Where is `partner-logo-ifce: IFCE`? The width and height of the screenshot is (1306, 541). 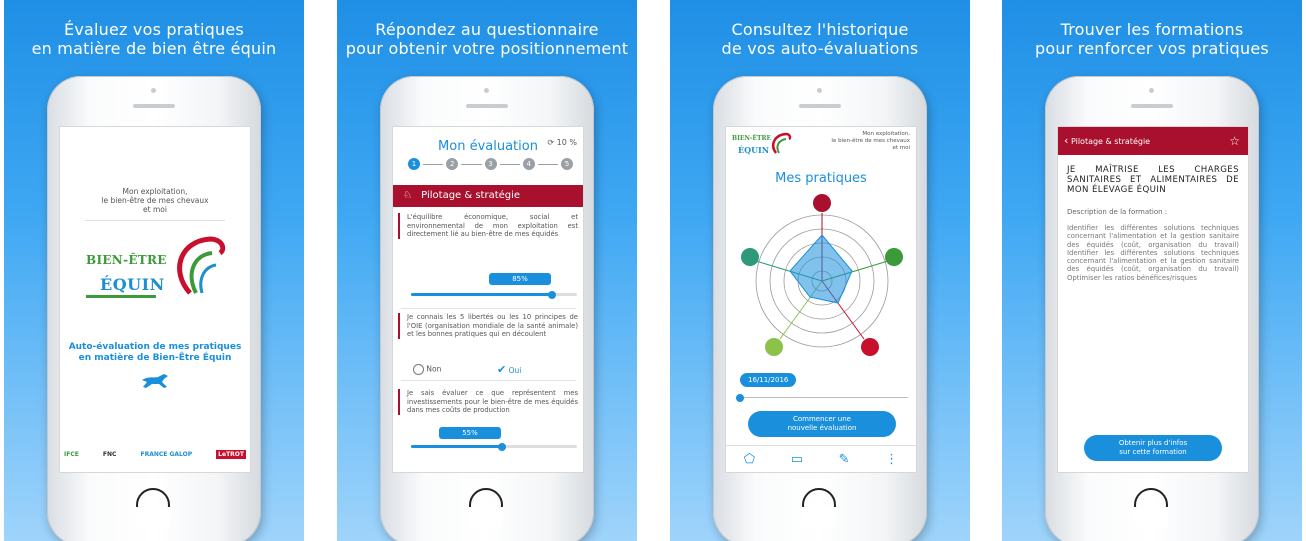
partner-logo-ifce: IFCE is located at coordinates (71, 454).